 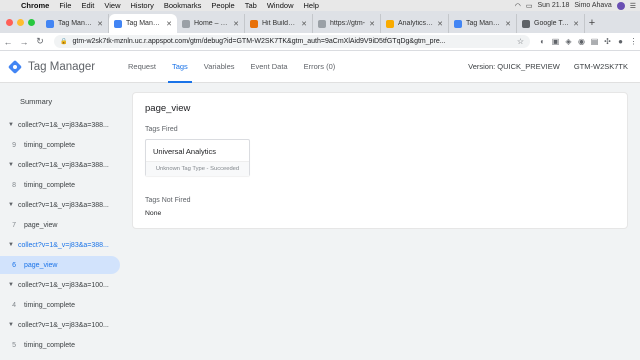 I want to click on menu-file: File, so click(x=65, y=5).